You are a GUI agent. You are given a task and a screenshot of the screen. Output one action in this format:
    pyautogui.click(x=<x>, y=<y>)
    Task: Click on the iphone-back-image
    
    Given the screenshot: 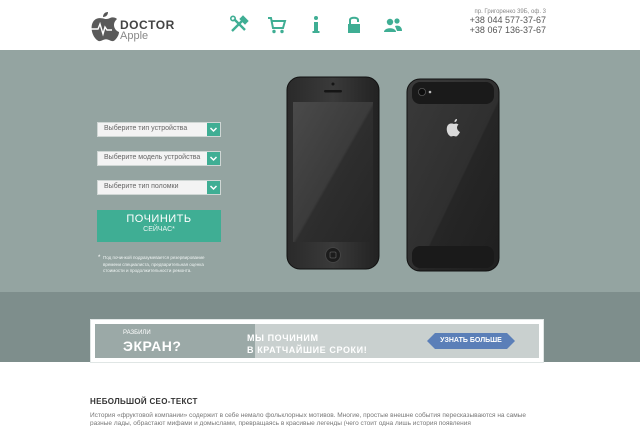 What is the action you would take?
    pyautogui.click(x=453, y=175)
    